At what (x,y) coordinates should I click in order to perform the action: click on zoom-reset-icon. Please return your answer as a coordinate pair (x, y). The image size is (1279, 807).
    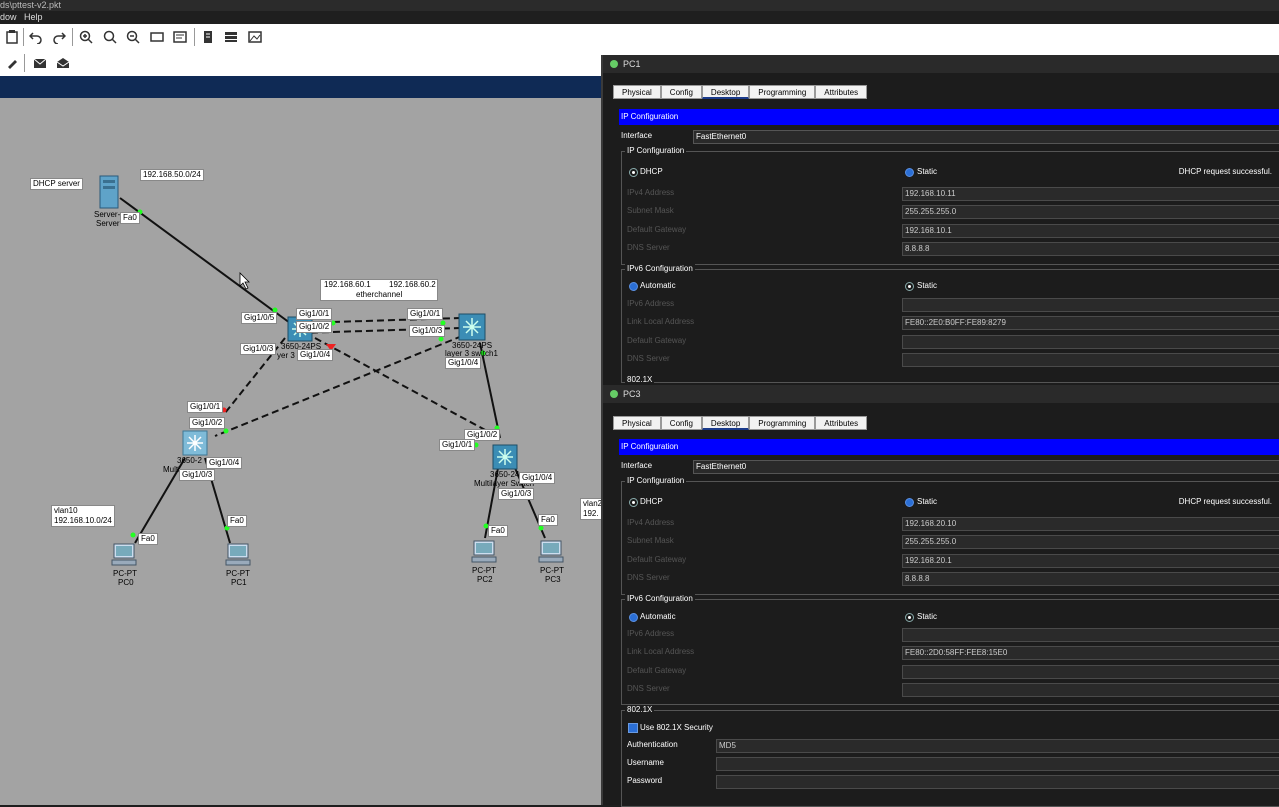
    Looking at the image, I should click on (110, 37).